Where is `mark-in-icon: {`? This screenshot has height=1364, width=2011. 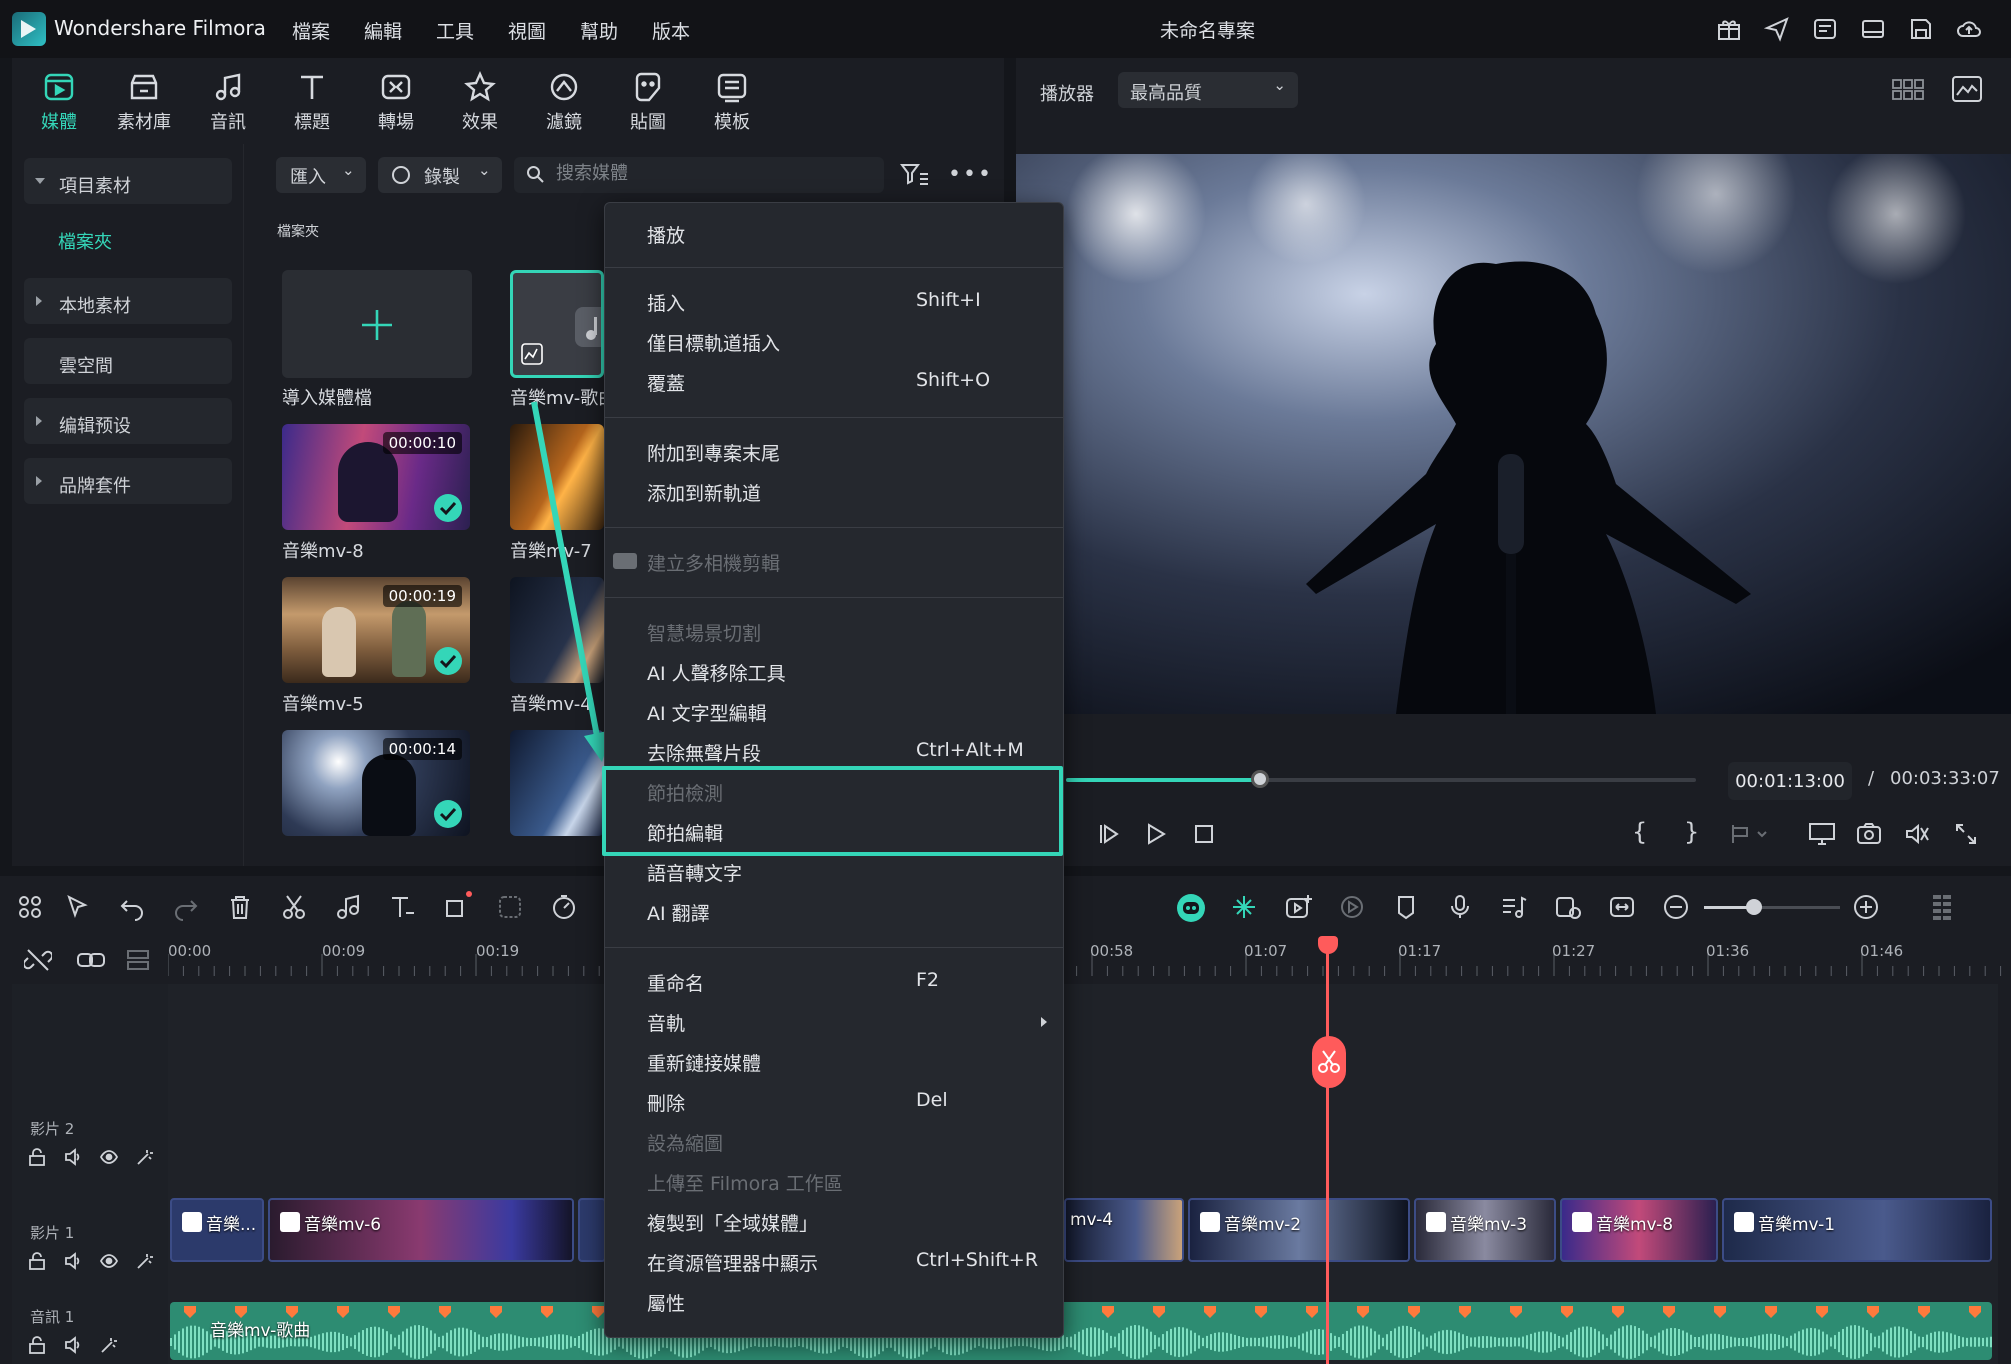
mark-in-icon: { is located at coordinates (1639, 832).